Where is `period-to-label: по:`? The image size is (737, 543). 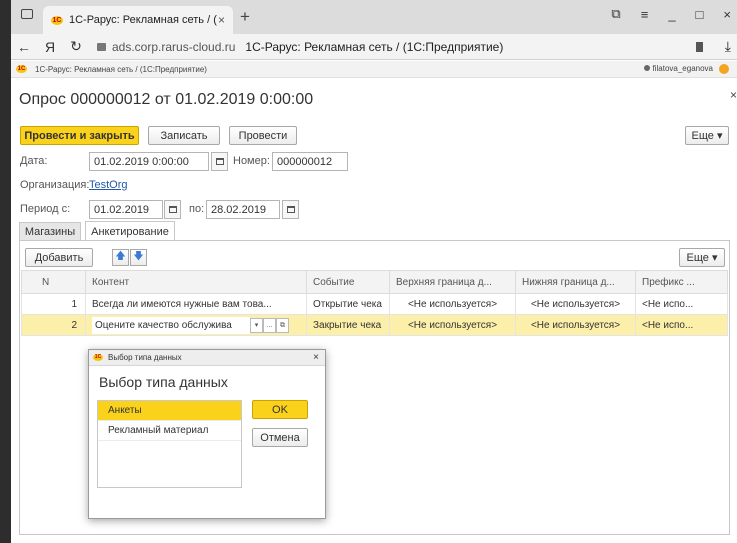
period-to-label: по: is located at coordinates (197, 209).